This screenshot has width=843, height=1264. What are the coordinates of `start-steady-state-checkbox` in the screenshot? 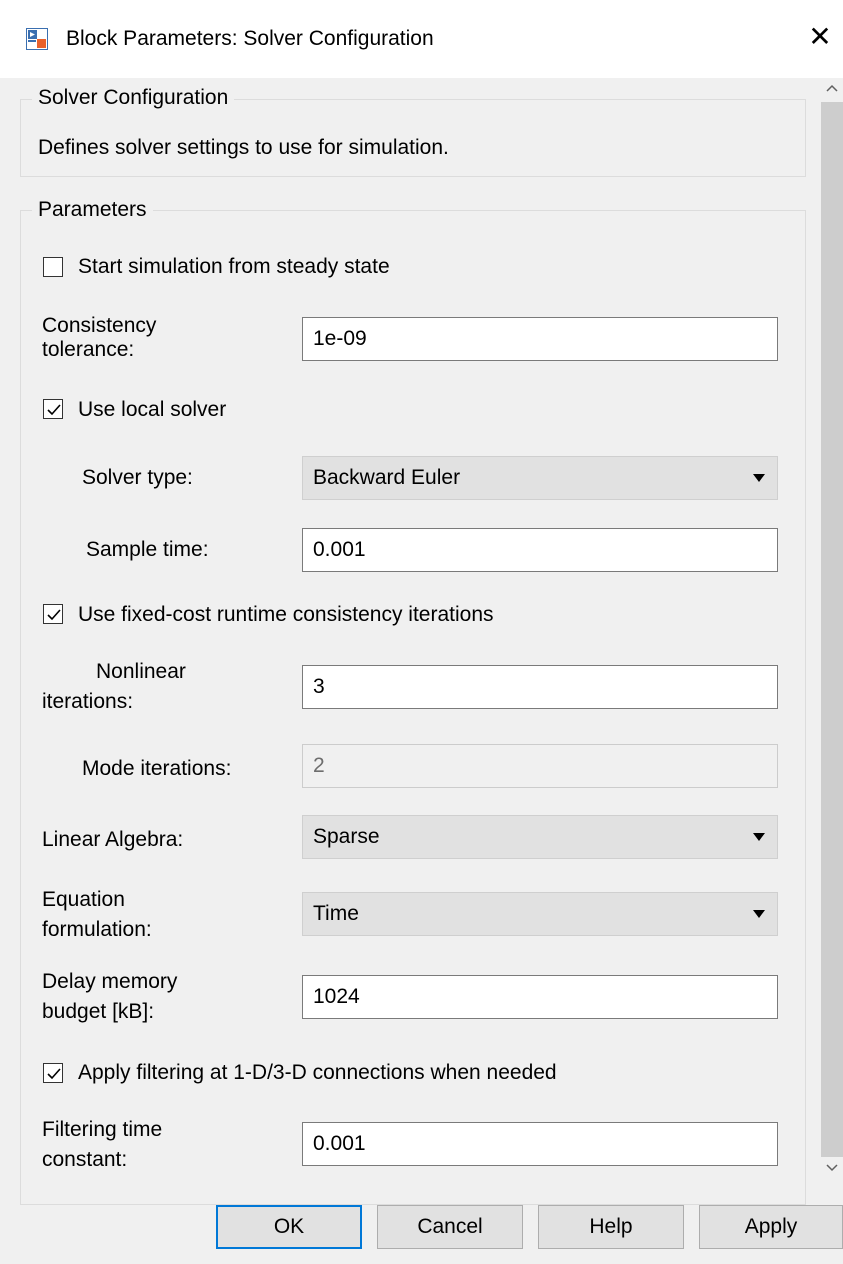 It's located at (53, 267).